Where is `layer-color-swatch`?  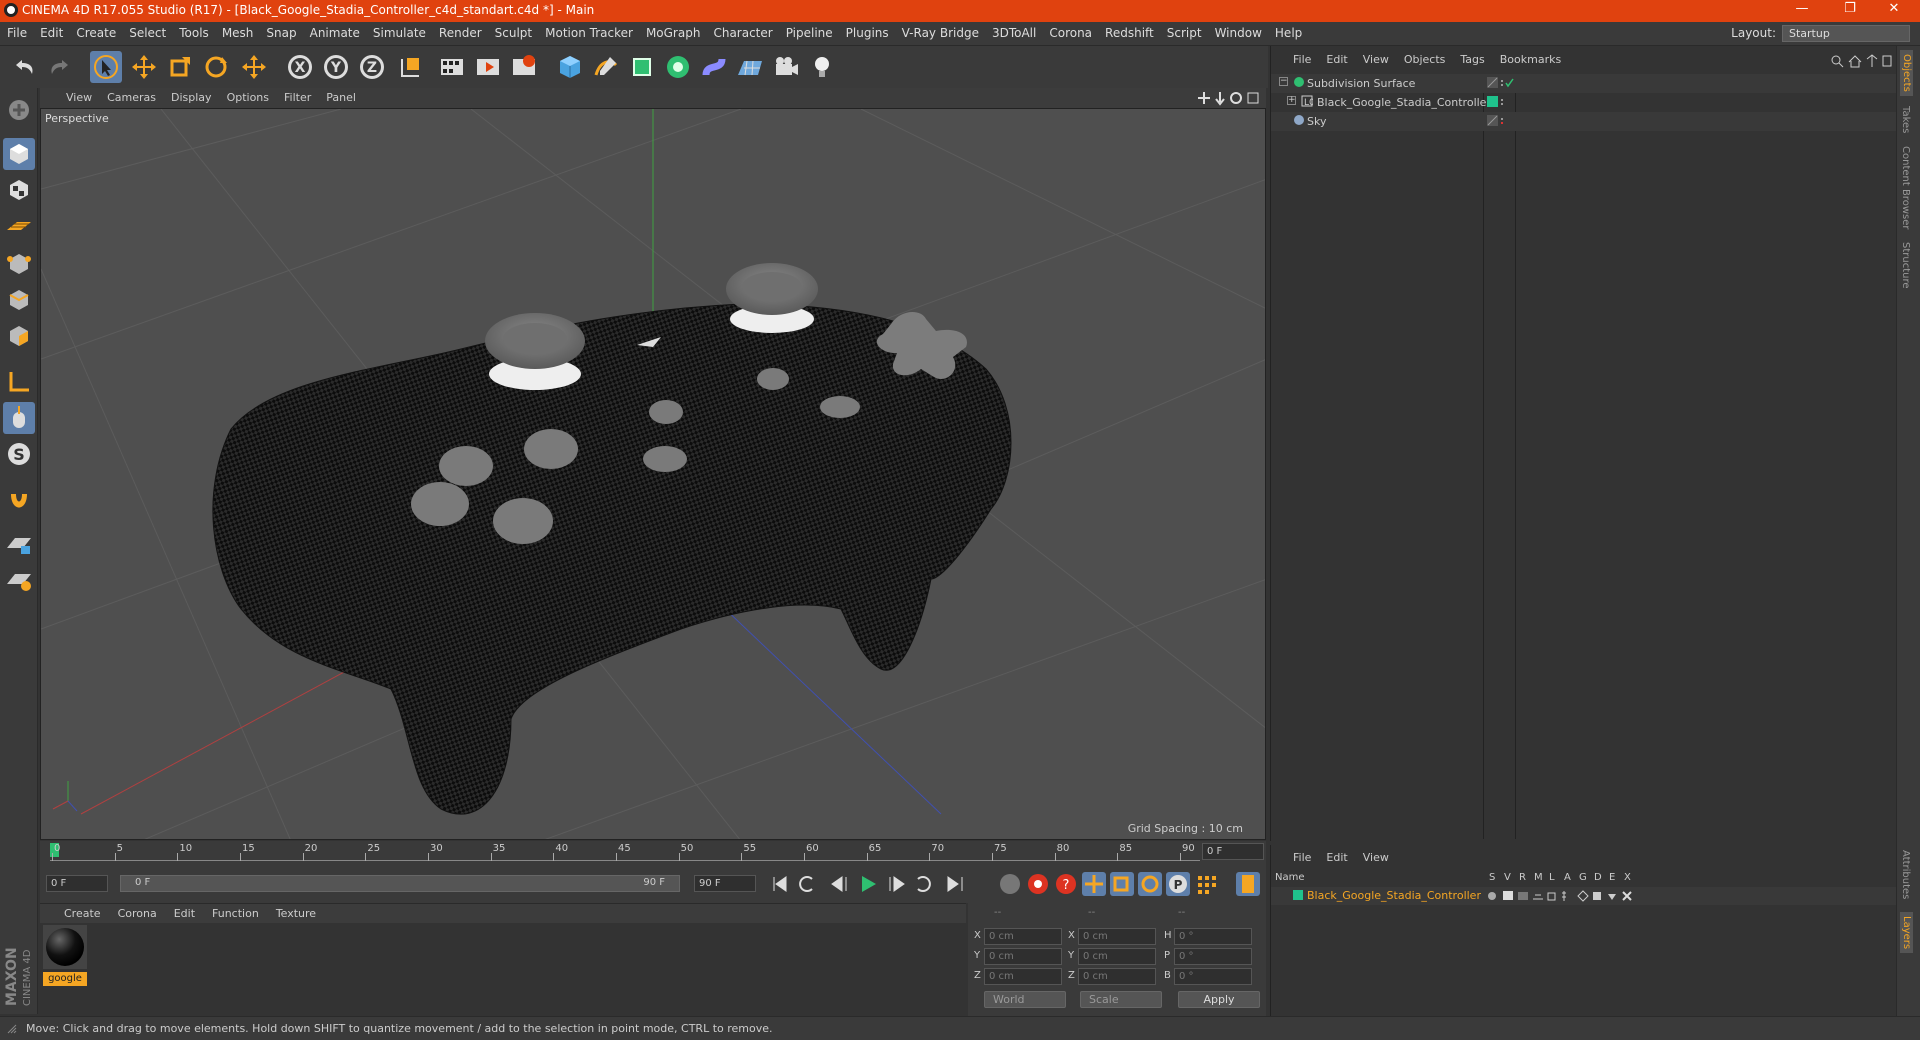 layer-color-swatch is located at coordinates (1298, 895).